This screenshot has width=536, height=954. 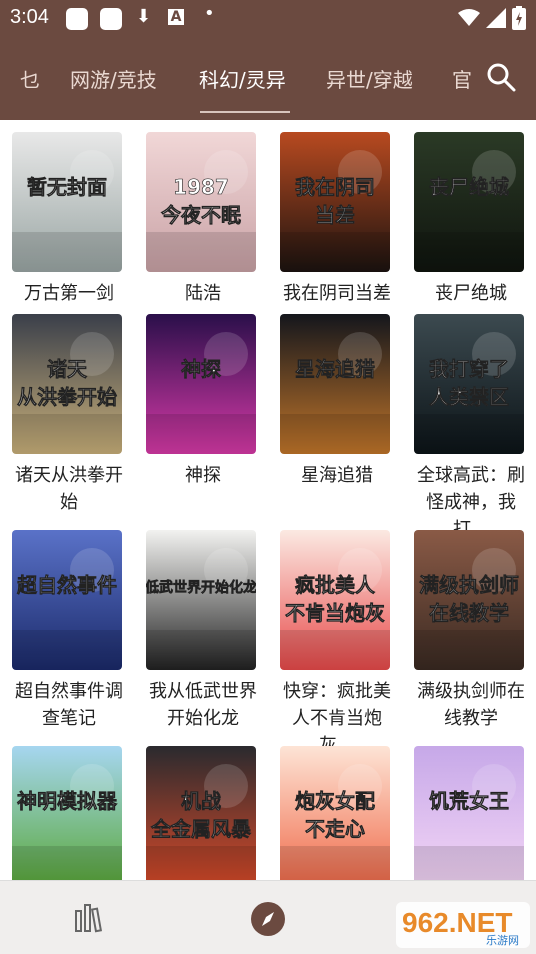 I want to click on battery-icon, so click(x=519, y=18).